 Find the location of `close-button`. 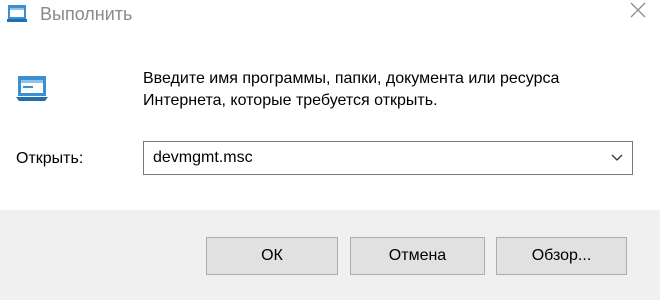

close-button is located at coordinates (632, 15).